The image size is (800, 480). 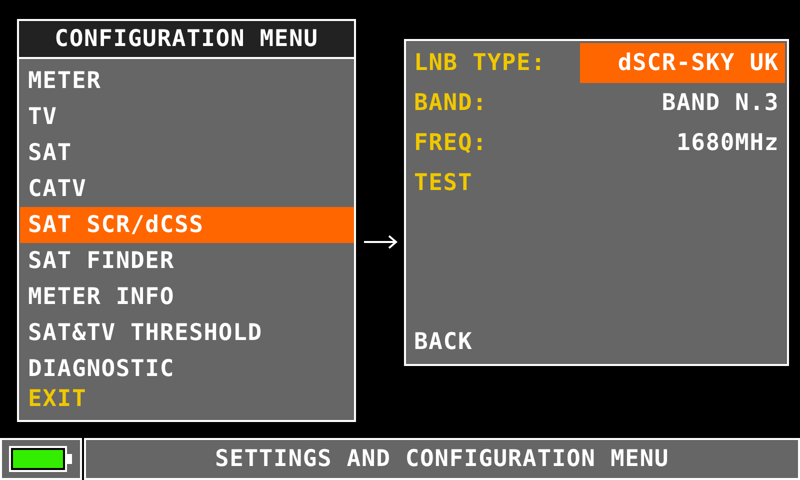 I want to click on menu-item: EXIT, so click(x=187, y=402).